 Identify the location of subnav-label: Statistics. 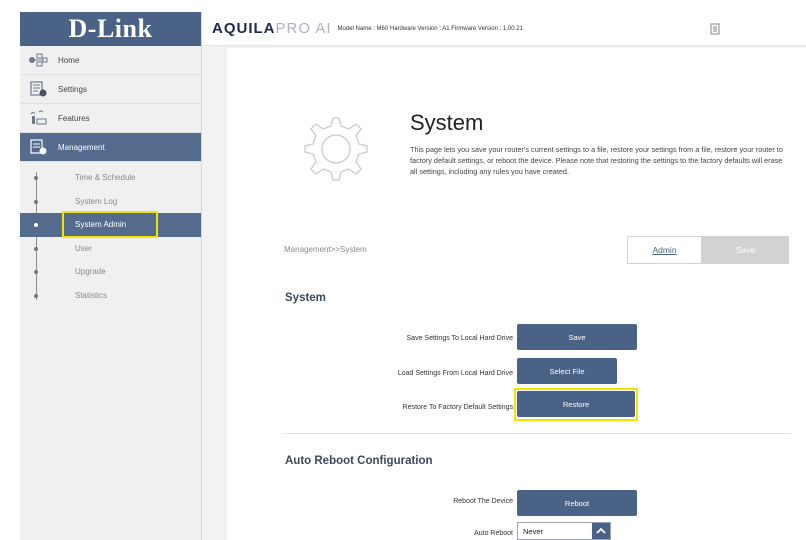
(91, 295).